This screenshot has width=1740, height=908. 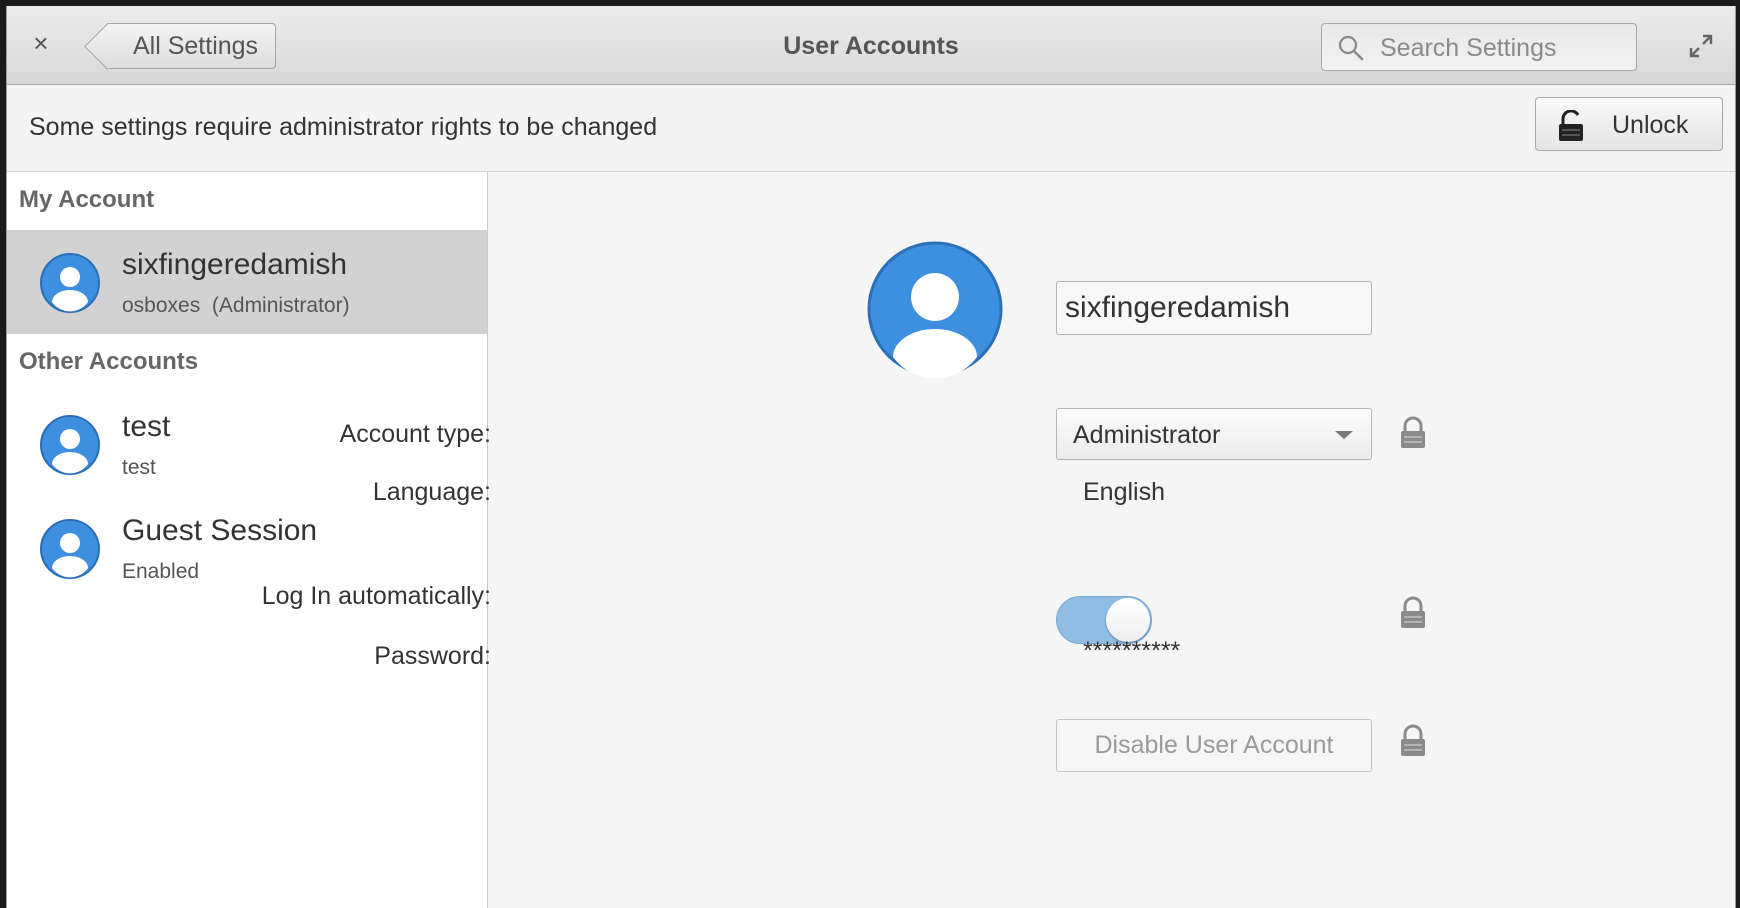 What do you see at coordinates (1128, 620) in the screenshot?
I see `switch-knob` at bounding box center [1128, 620].